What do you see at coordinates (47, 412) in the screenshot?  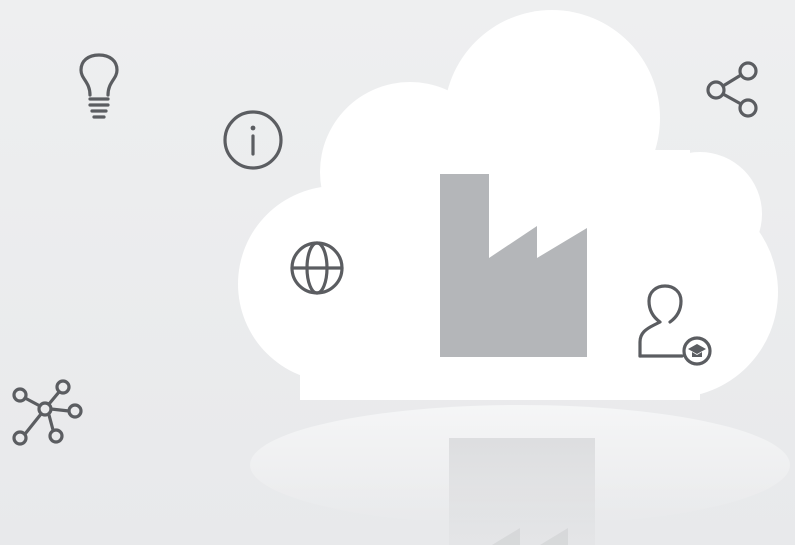 I see `network-icon` at bounding box center [47, 412].